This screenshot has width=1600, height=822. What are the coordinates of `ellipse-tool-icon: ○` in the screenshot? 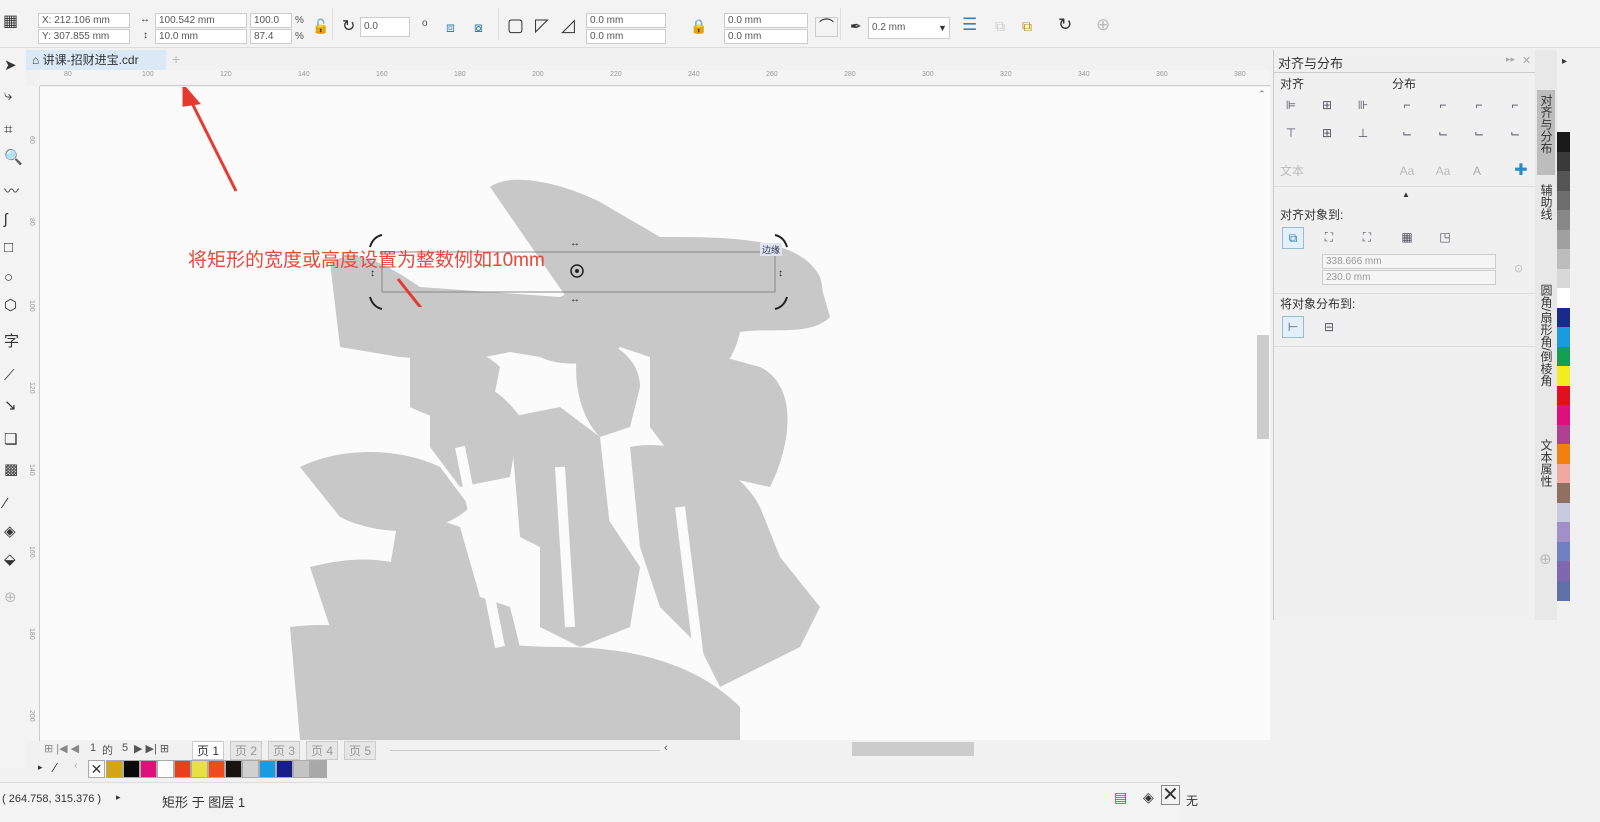 It's located at (8, 278).